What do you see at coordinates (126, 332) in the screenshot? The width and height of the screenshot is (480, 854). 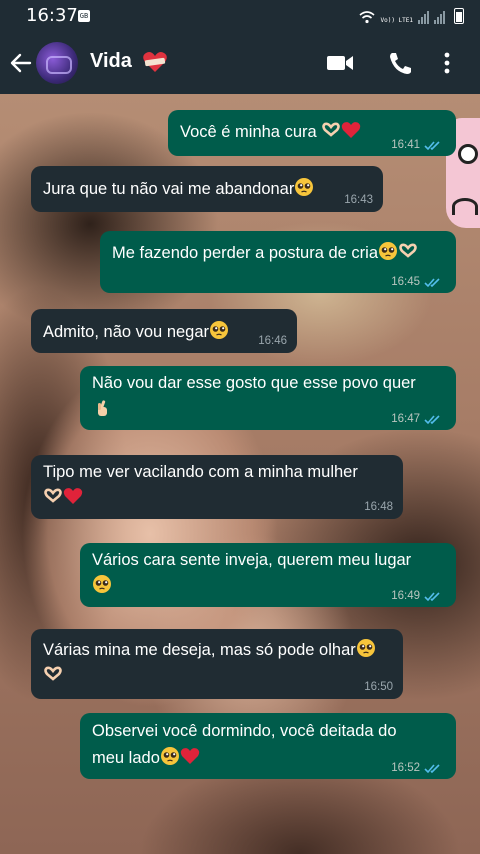 I see `message-text: Admito, não vou negar` at bounding box center [126, 332].